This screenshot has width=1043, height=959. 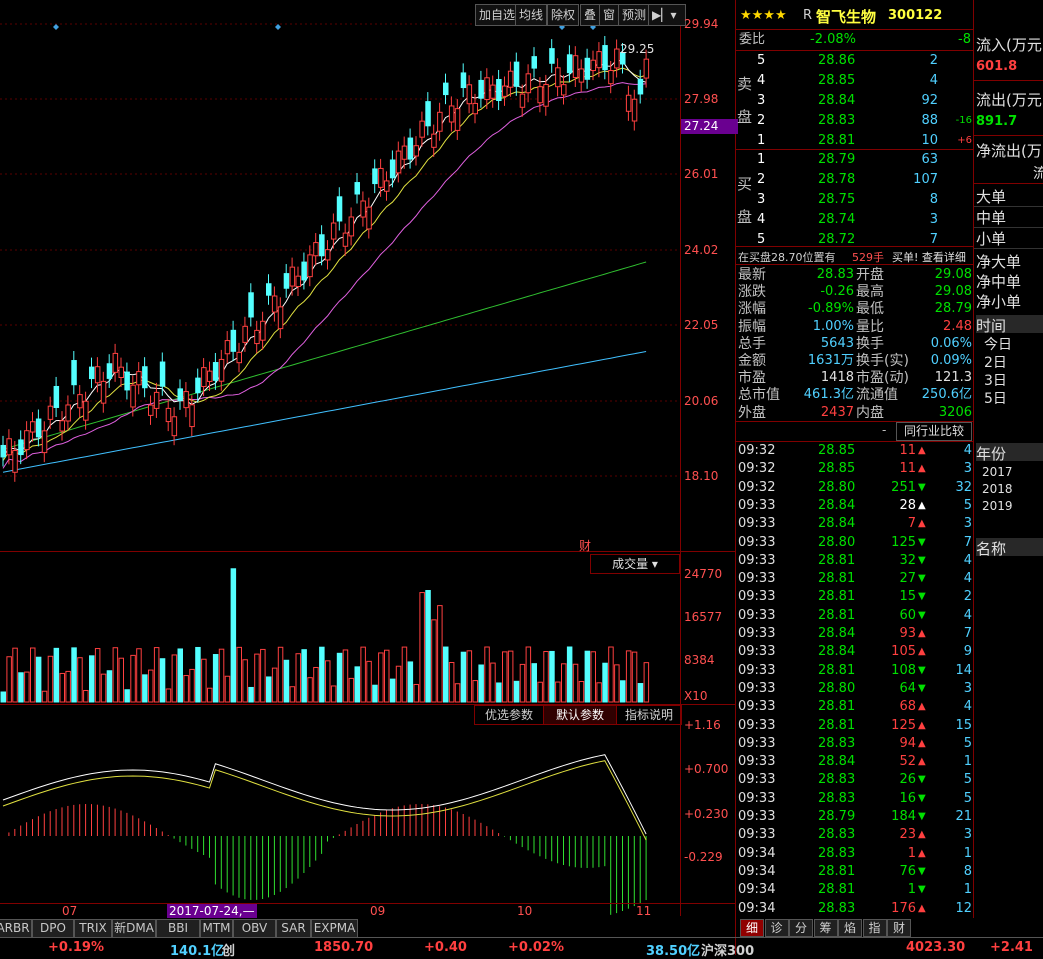 What do you see at coordinates (701, 250) in the screenshot?
I see `price-tick: 24.02` at bounding box center [701, 250].